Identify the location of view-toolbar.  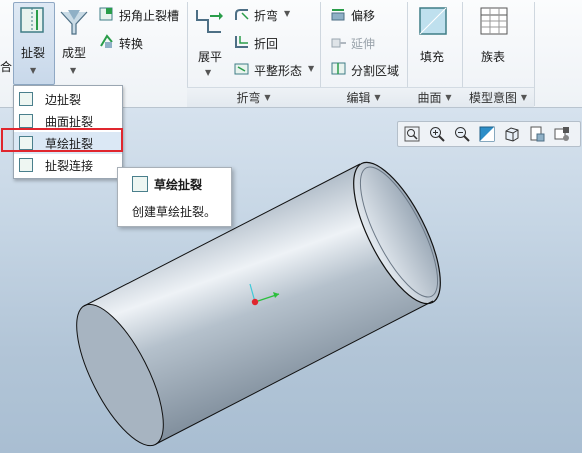
(489, 134).